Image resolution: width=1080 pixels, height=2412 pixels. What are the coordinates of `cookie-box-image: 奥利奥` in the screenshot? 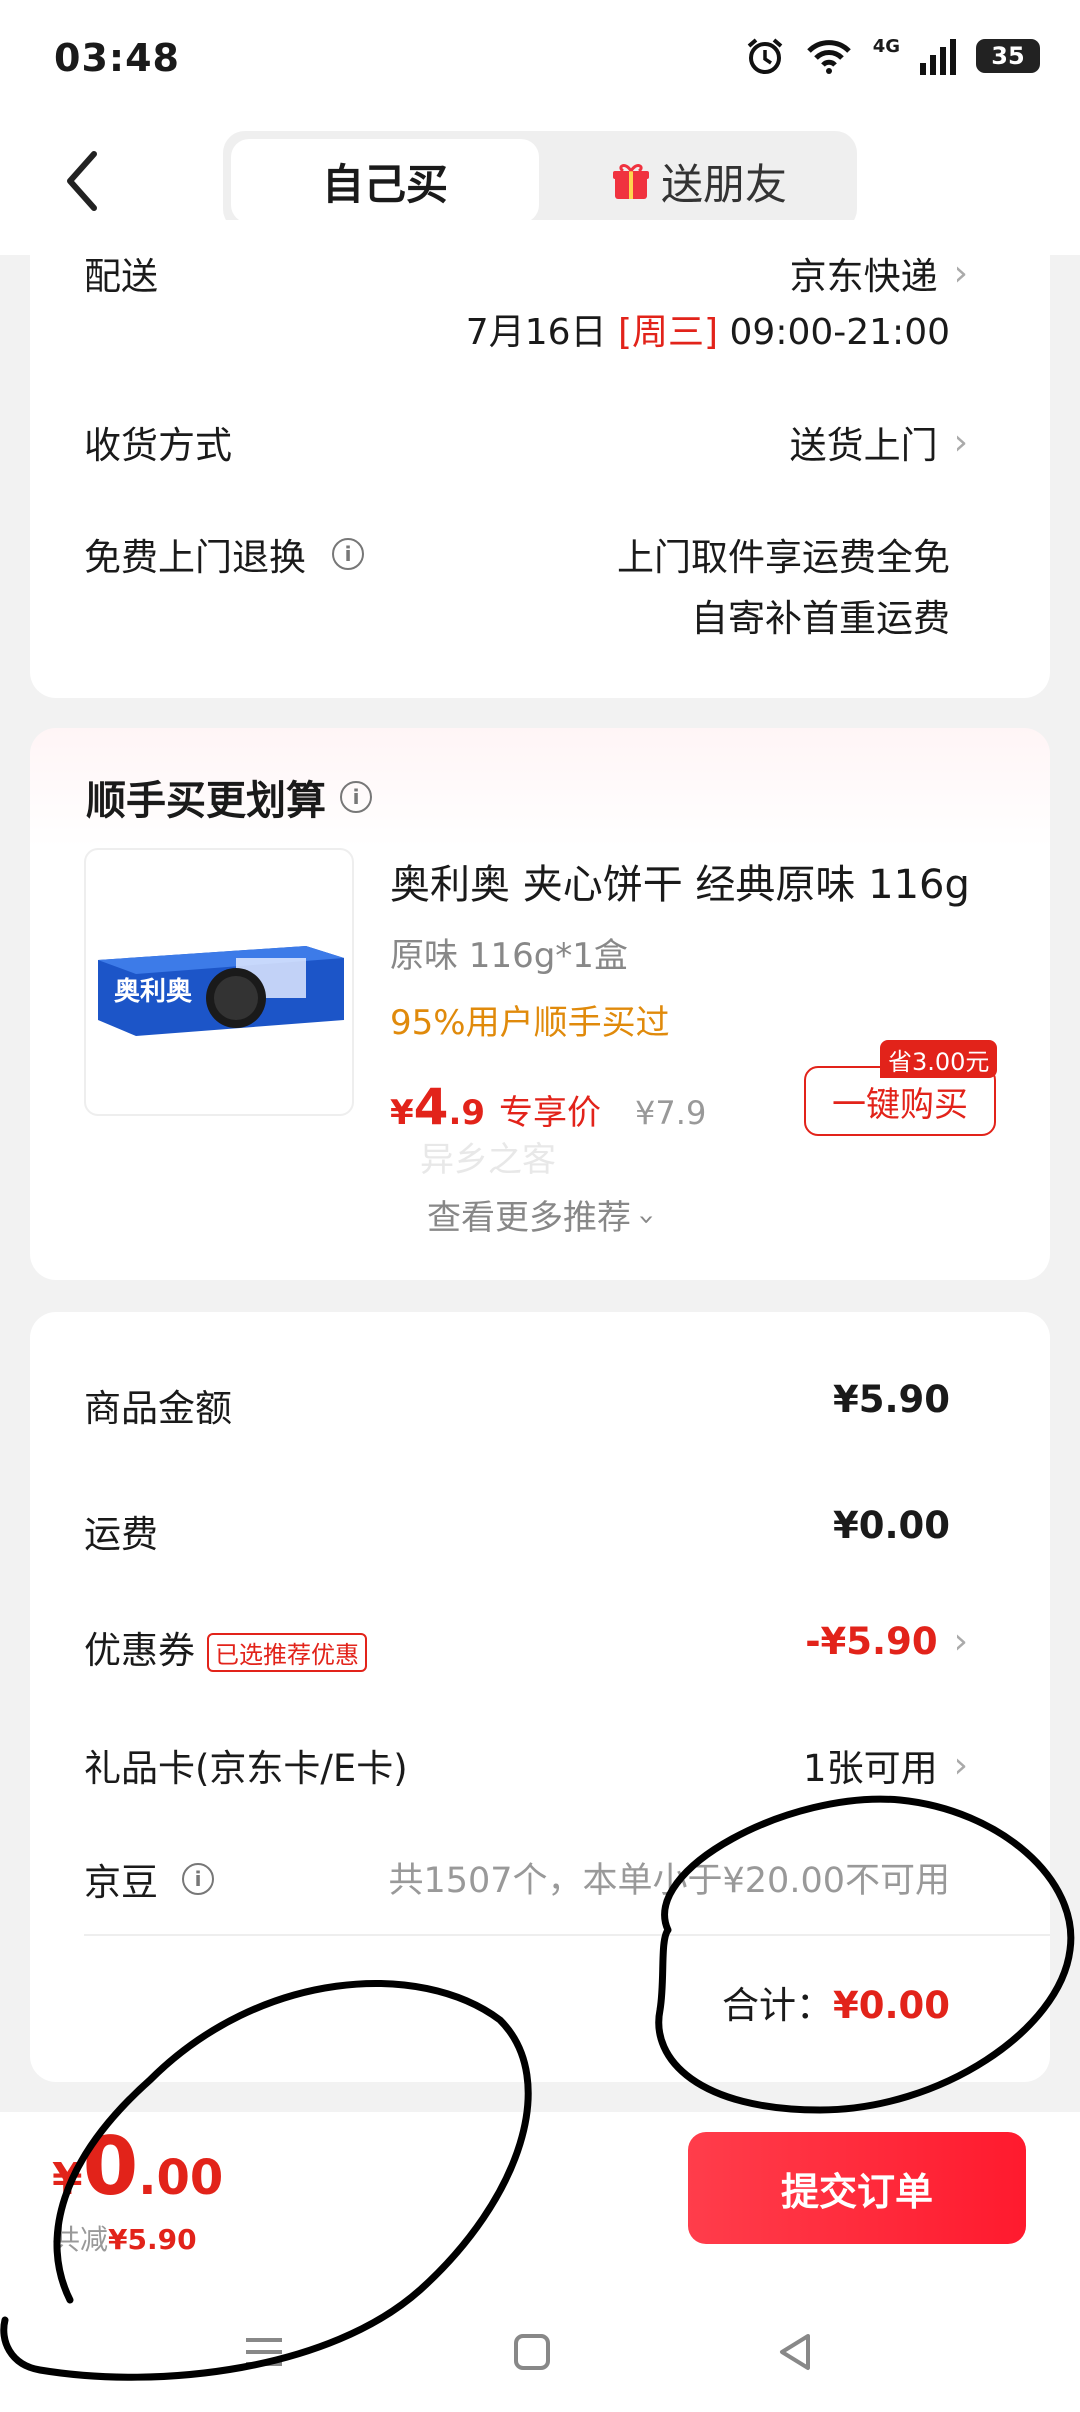 It's located at (221, 991).